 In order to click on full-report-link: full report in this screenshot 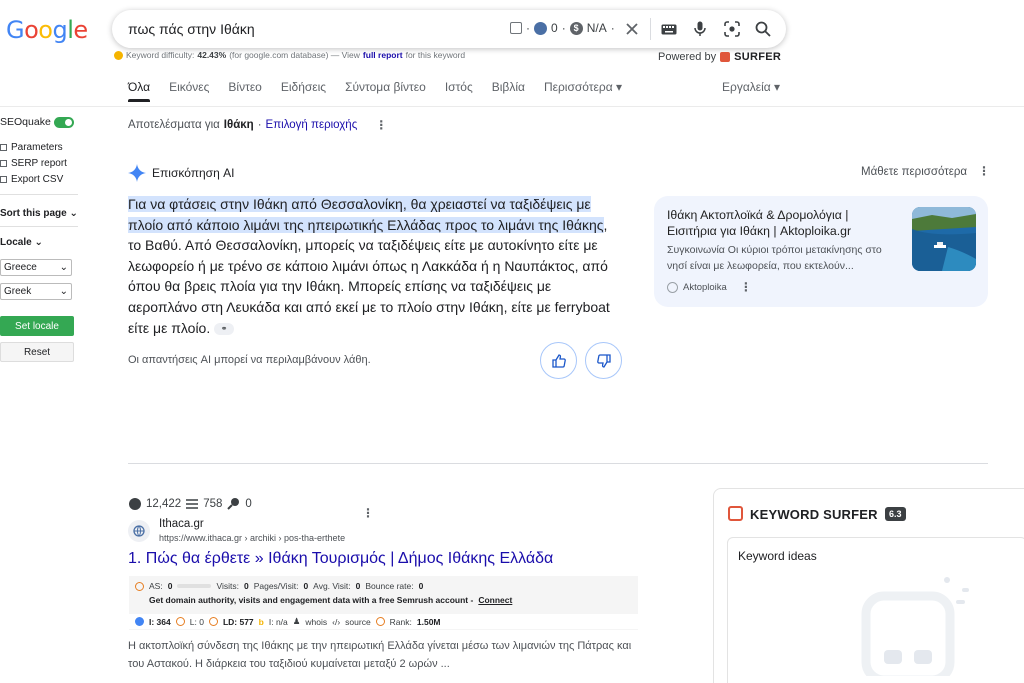, I will do `click(383, 55)`.